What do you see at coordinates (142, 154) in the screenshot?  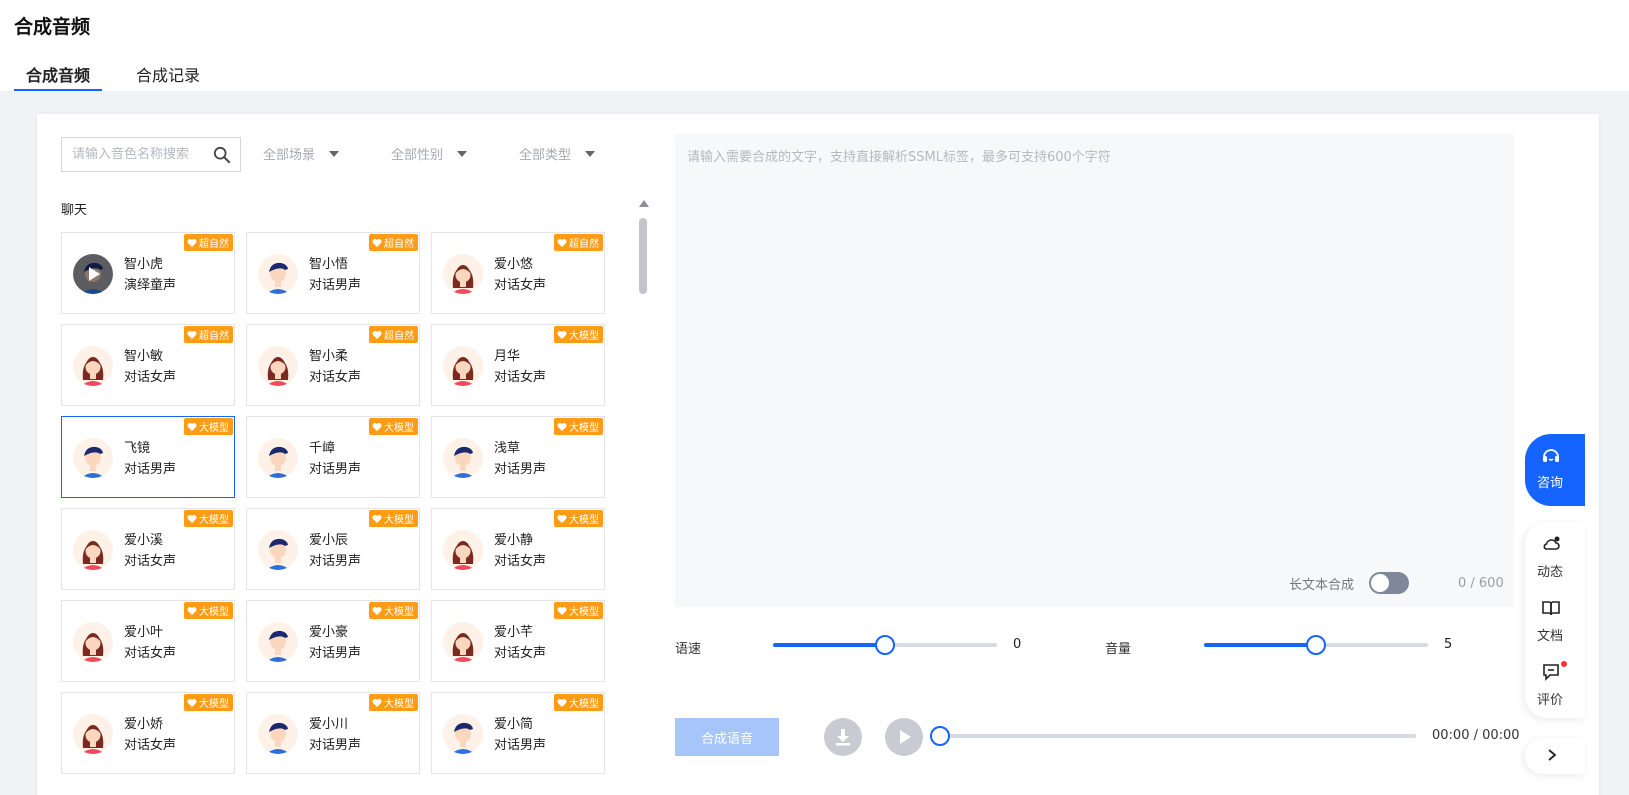 I see `voice-search-input` at bounding box center [142, 154].